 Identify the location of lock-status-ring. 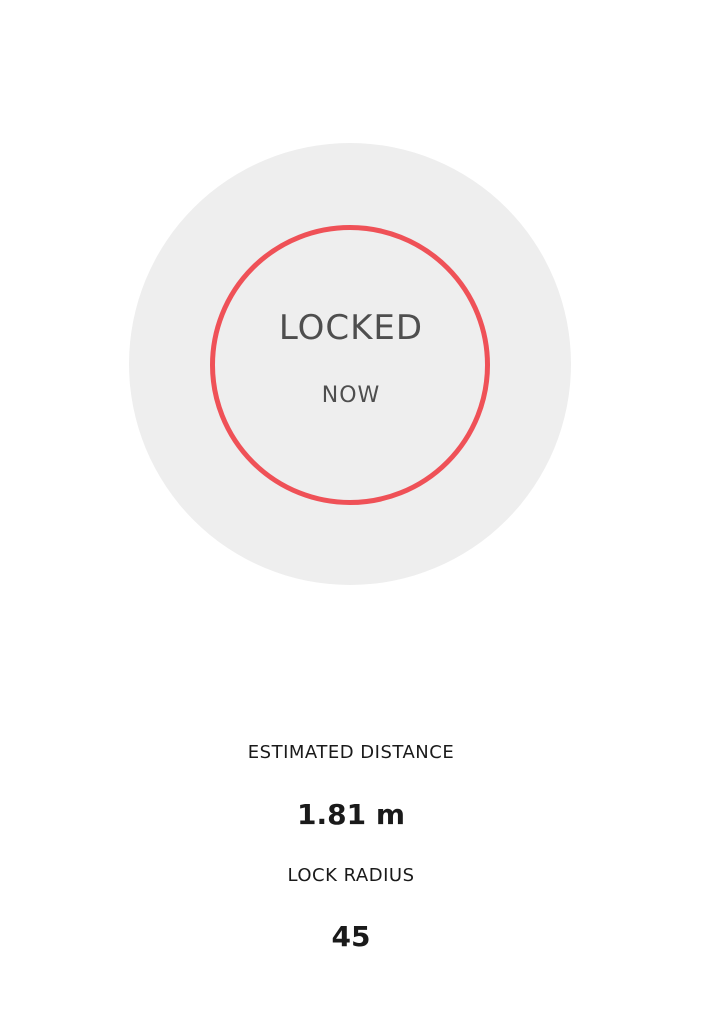
(350, 365).